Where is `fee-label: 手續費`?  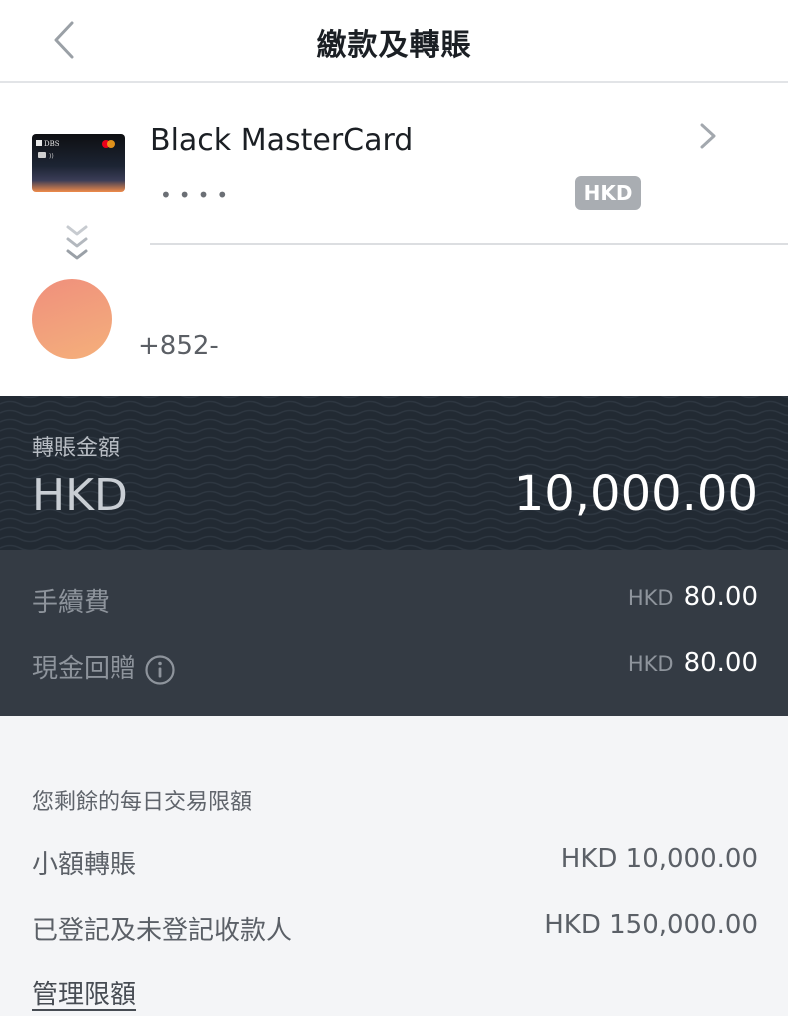 fee-label: 手續費 is located at coordinates (71, 603).